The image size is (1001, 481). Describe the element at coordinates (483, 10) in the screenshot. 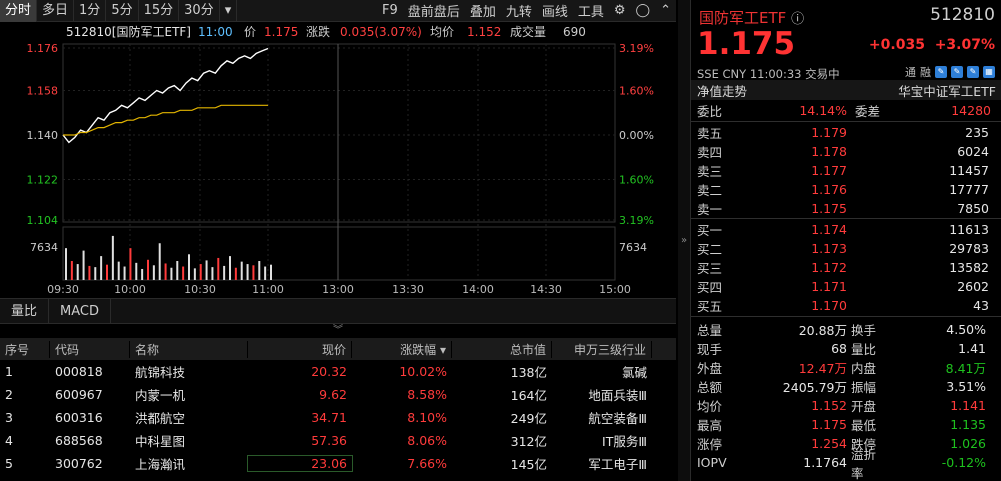

I see `tool-2: 叠加` at that location.